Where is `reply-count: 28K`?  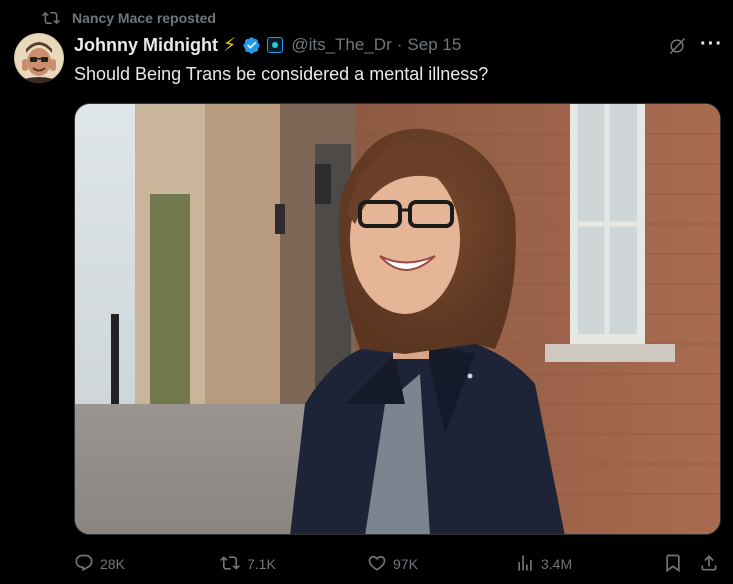
reply-count: 28K is located at coordinates (112, 564).